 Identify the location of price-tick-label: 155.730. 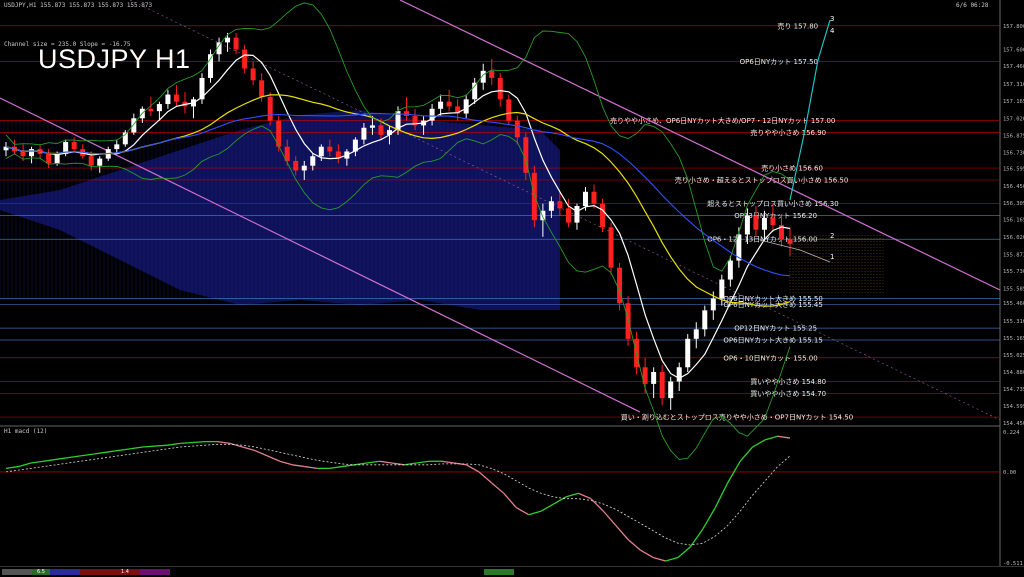
(1013, 272).